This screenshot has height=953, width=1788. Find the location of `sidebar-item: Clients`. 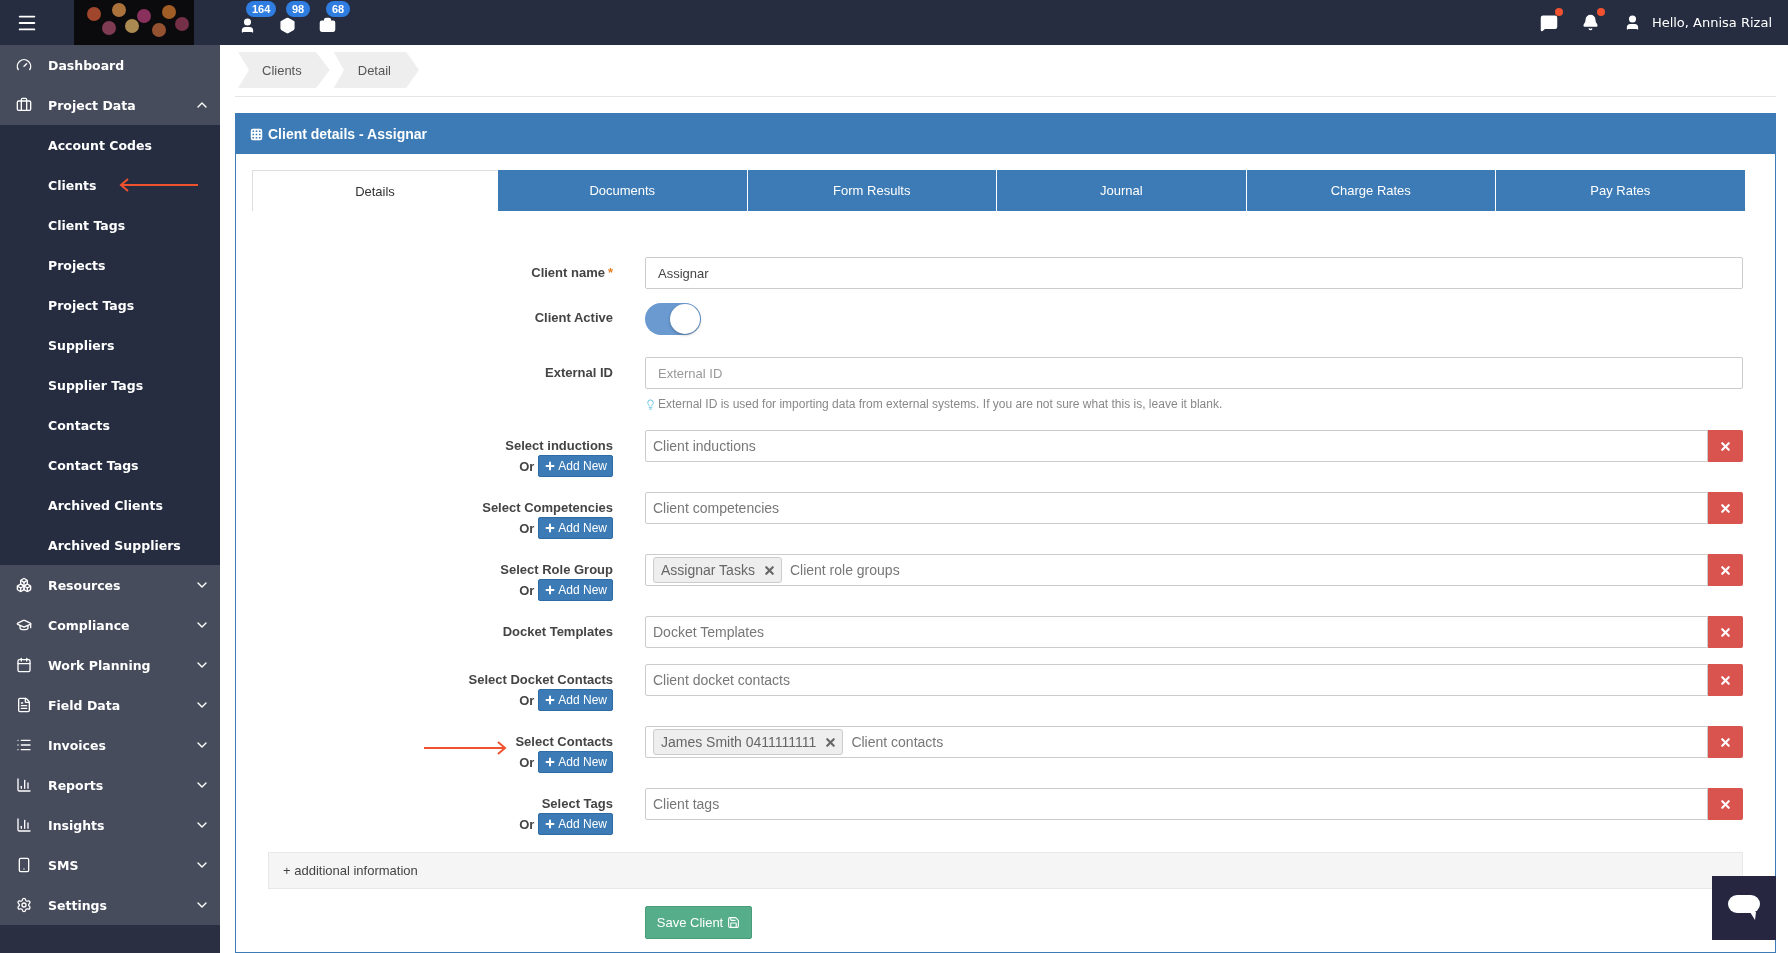

sidebar-item: Clients is located at coordinates (110, 185).